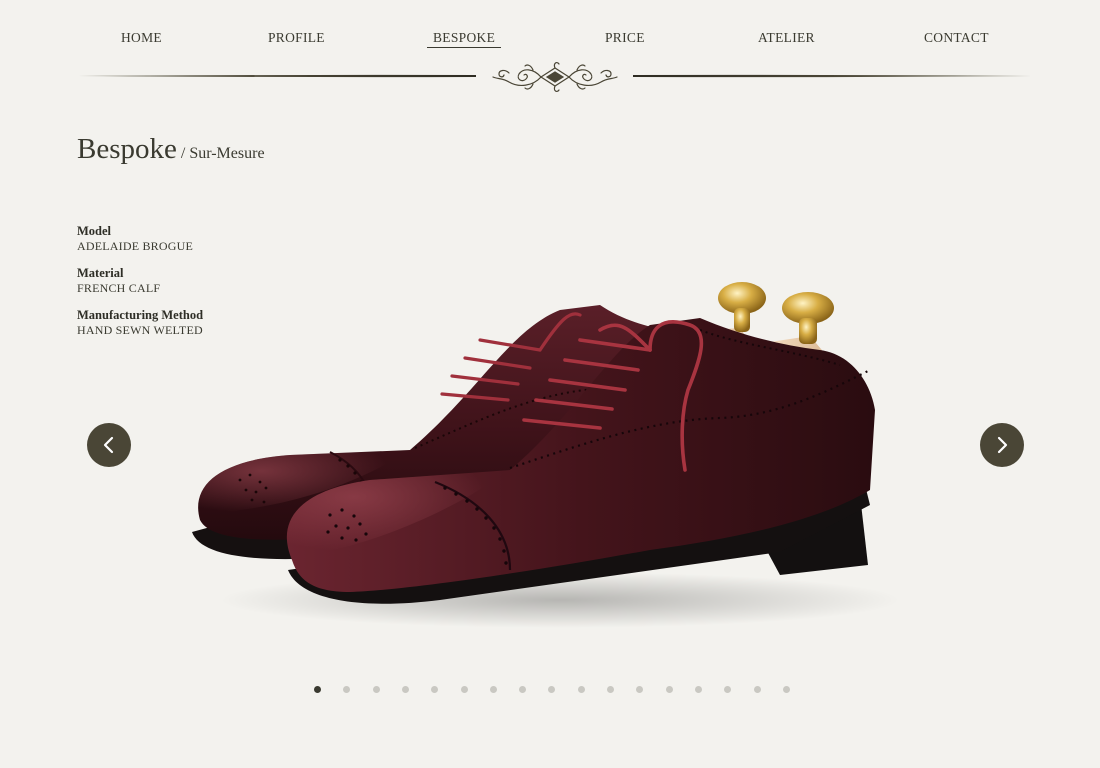 The height and width of the screenshot is (768, 1100). Describe the element at coordinates (135, 246) in the screenshot. I see `spec-value: ADELAIDE BROGUE` at that location.